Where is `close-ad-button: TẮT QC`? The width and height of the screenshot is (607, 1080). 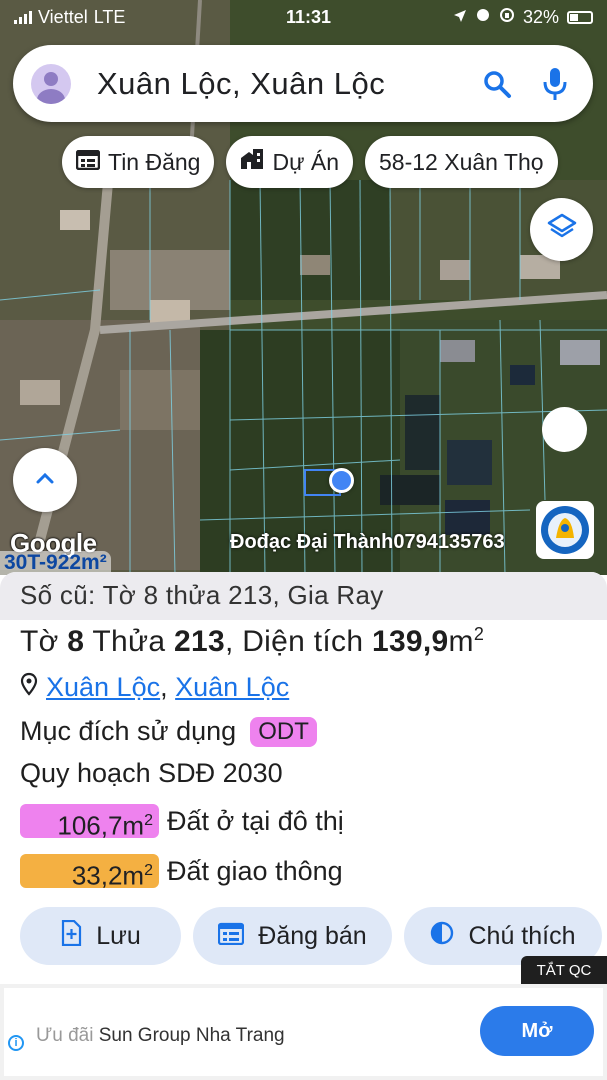
close-ad-button: TẮT QC is located at coordinates (564, 970).